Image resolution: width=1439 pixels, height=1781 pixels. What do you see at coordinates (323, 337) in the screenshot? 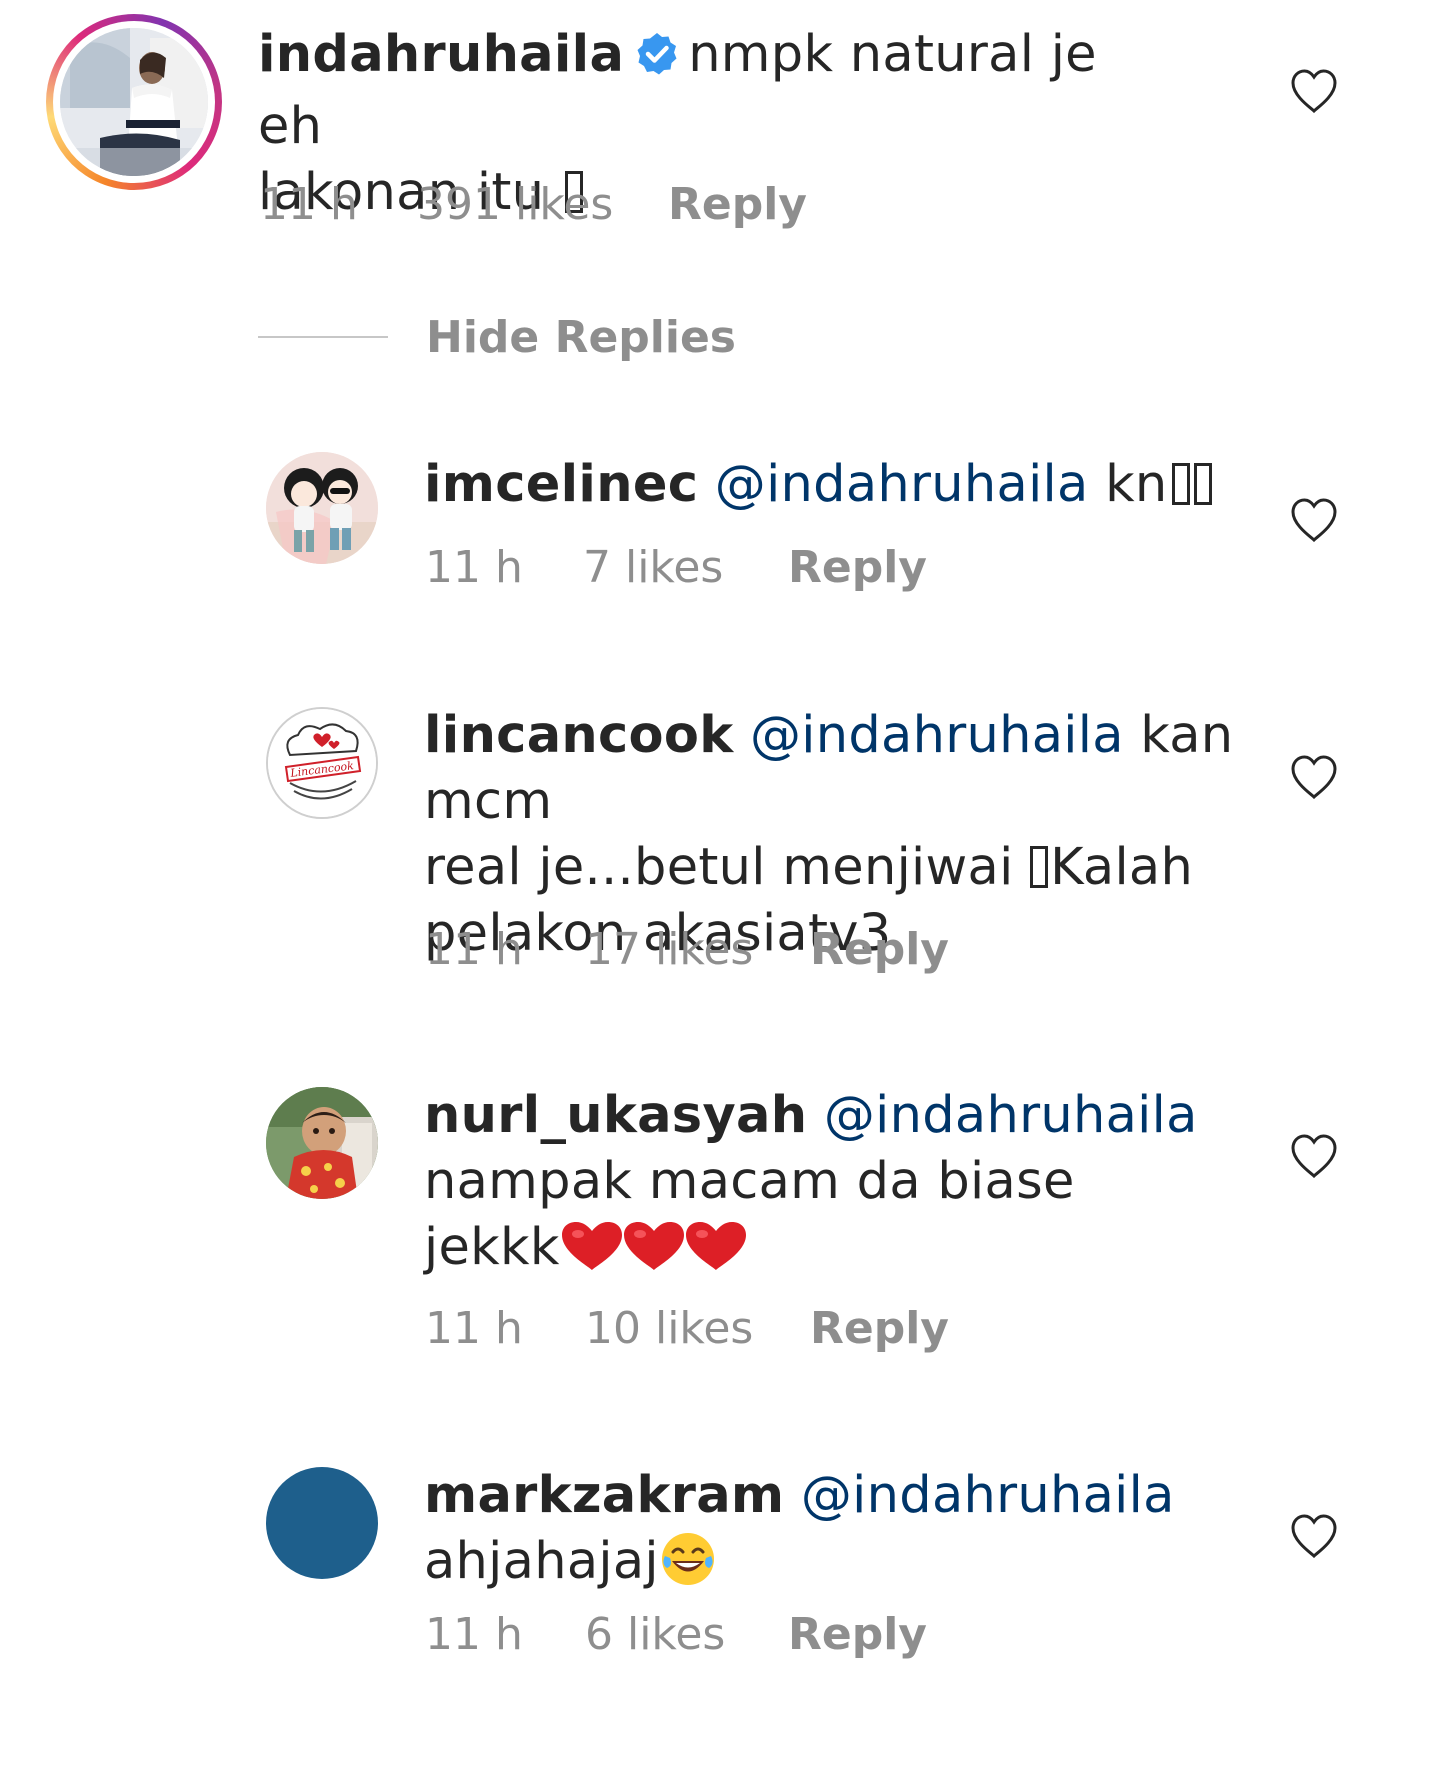
I see `divider-line` at bounding box center [323, 337].